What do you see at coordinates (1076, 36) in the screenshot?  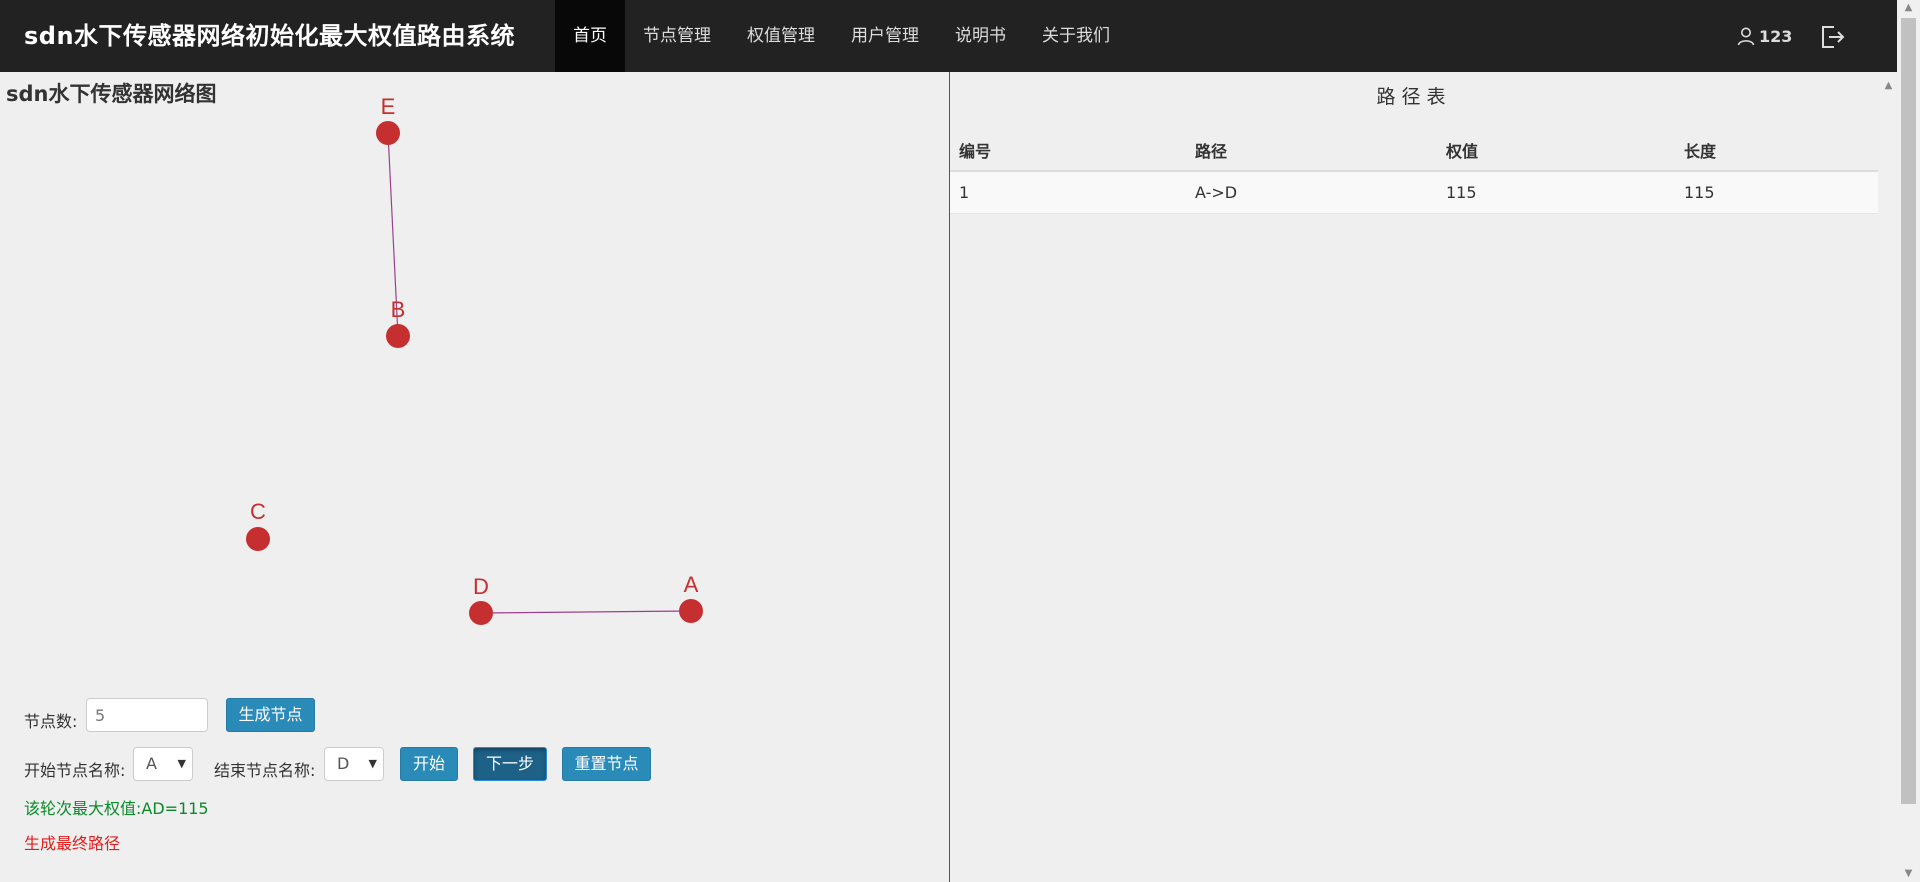 I see `nav-item-about-us: 关于我们` at bounding box center [1076, 36].